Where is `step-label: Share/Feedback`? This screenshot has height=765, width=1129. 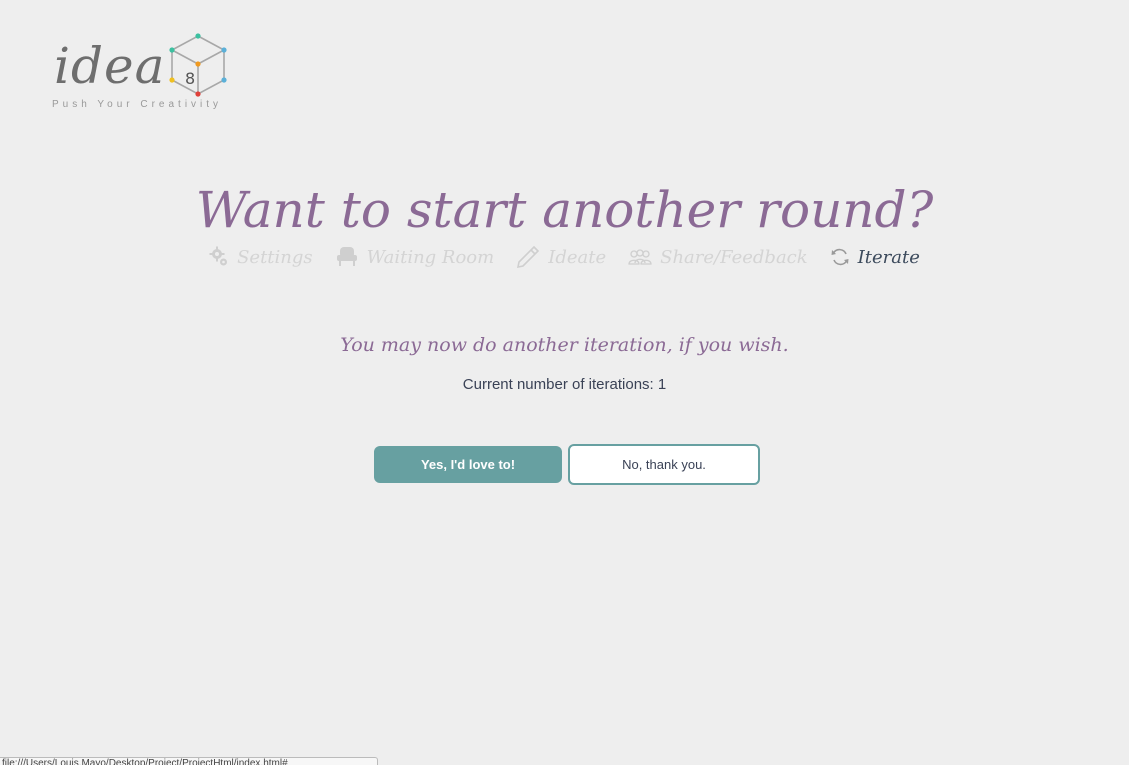
step-label: Share/Feedback is located at coordinates (734, 257).